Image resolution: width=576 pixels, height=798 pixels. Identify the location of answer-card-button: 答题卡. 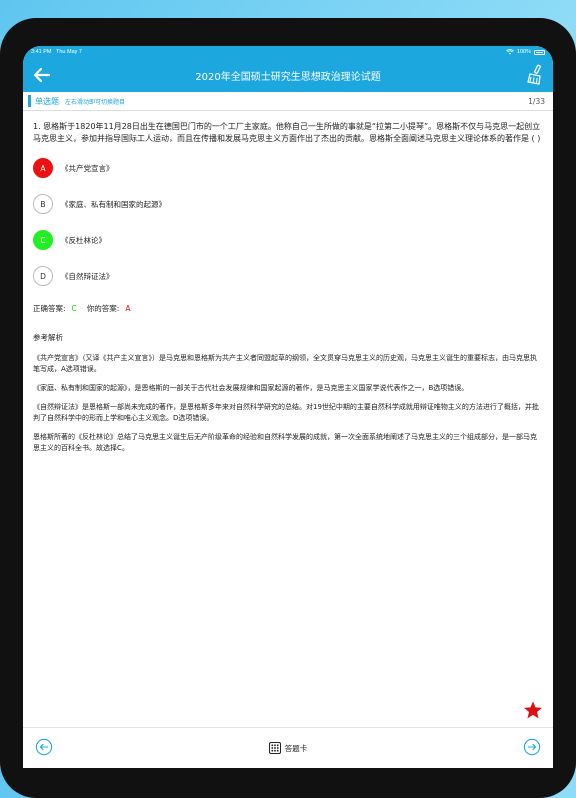
(288, 748).